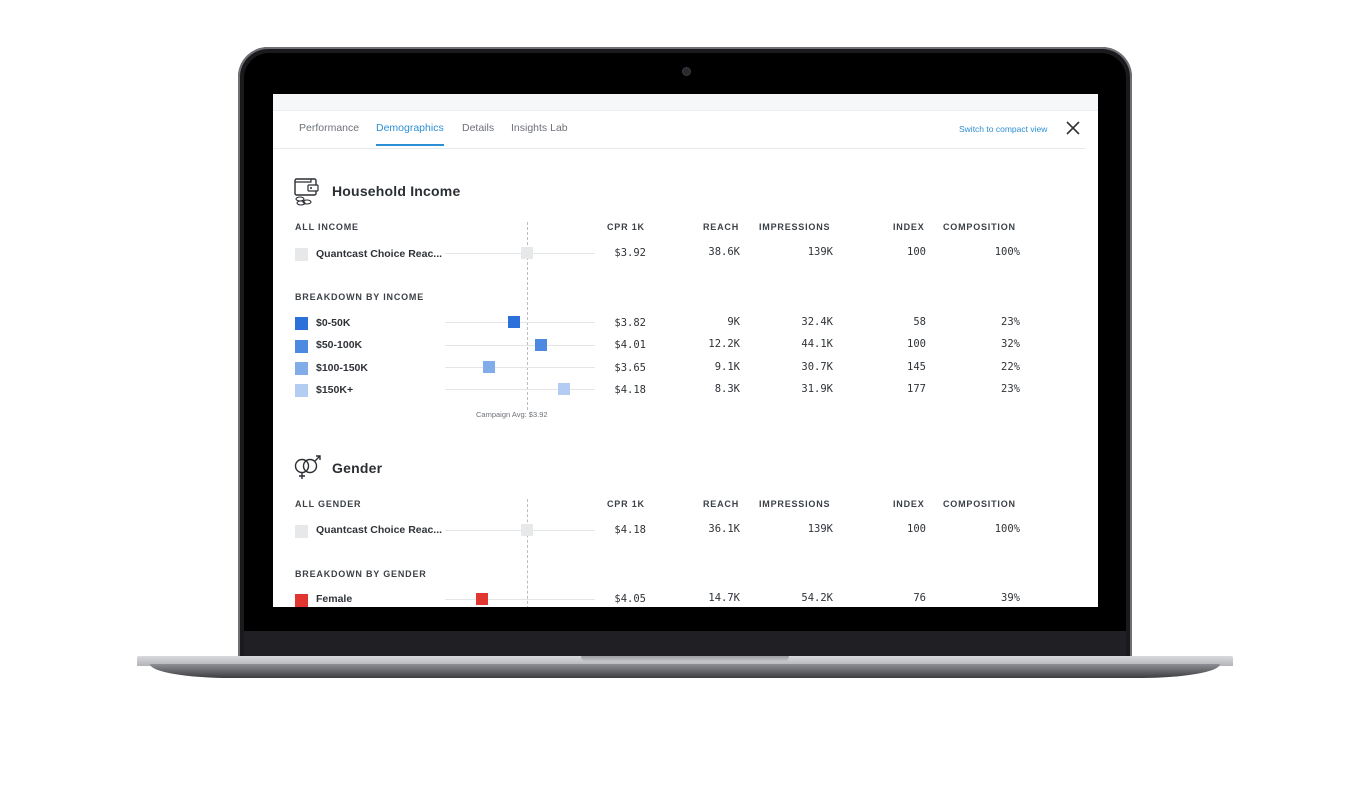 This screenshot has width=1371, height=800. Describe the element at coordinates (512, 414) in the screenshot. I see `campaign-average-caption: Campaign Avg: $3.92` at that location.